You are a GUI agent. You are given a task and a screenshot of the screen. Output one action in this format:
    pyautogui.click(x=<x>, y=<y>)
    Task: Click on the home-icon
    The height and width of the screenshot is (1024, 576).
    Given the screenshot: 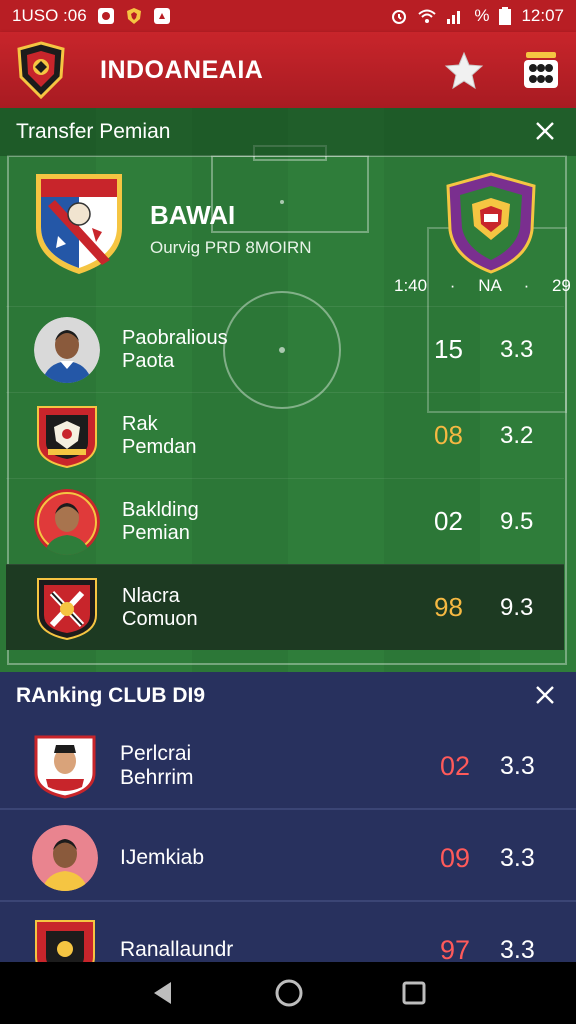 What is the action you would take?
    pyautogui.click(x=289, y=993)
    